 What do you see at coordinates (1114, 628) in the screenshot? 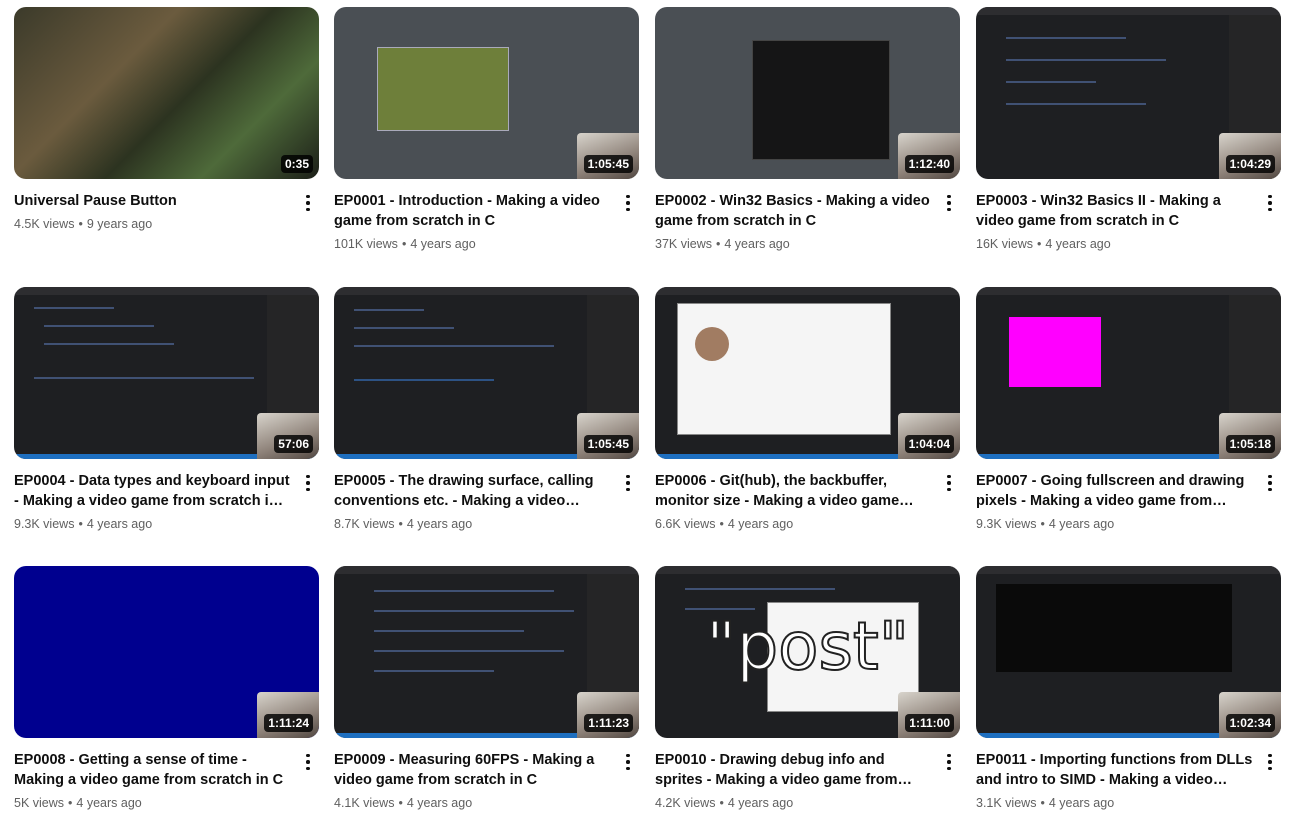
I see `console-window-art` at bounding box center [1114, 628].